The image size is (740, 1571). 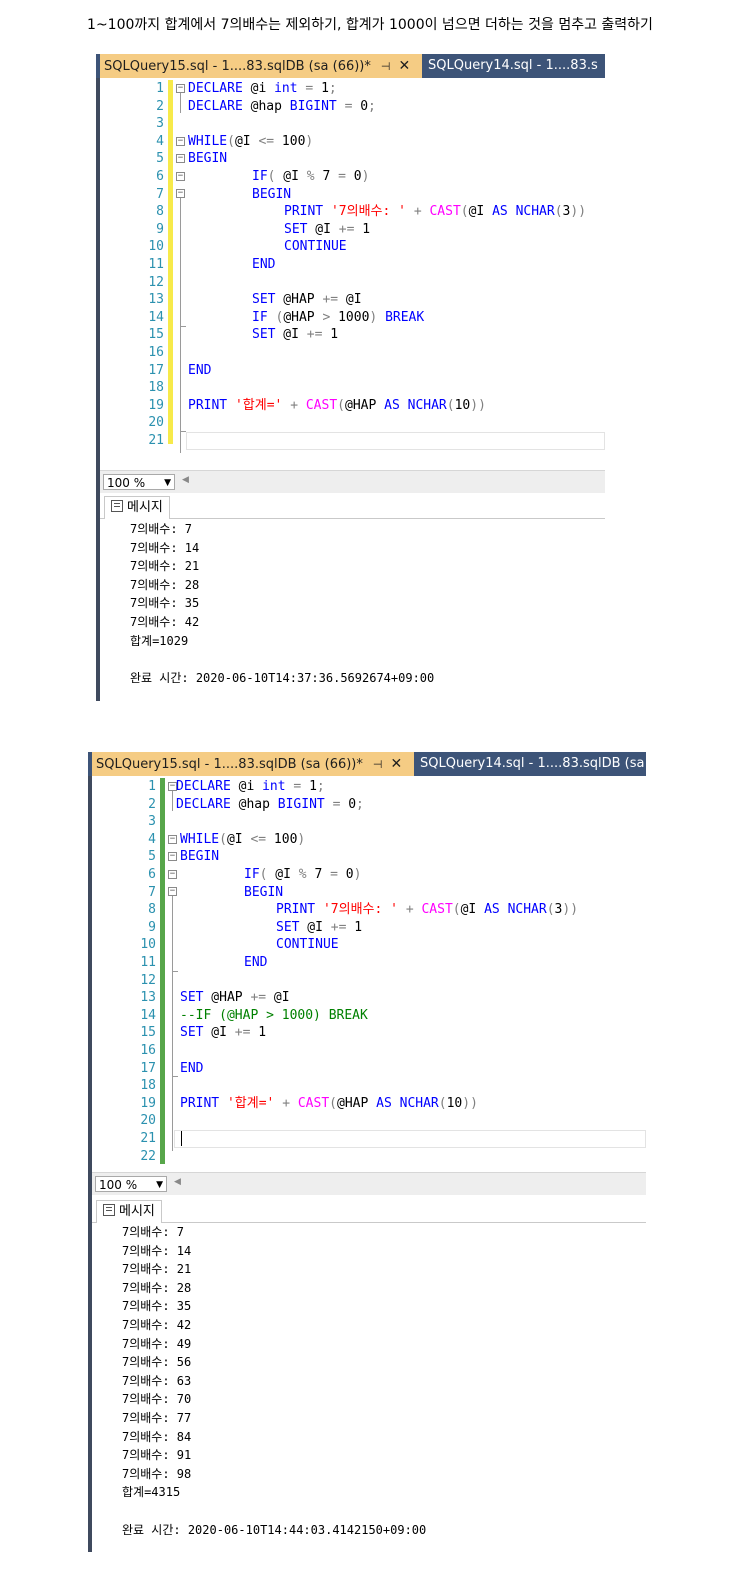 What do you see at coordinates (200, 857) in the screenshot?
I see `code-line-5: BEGIN` at bounding box center [200, 857].